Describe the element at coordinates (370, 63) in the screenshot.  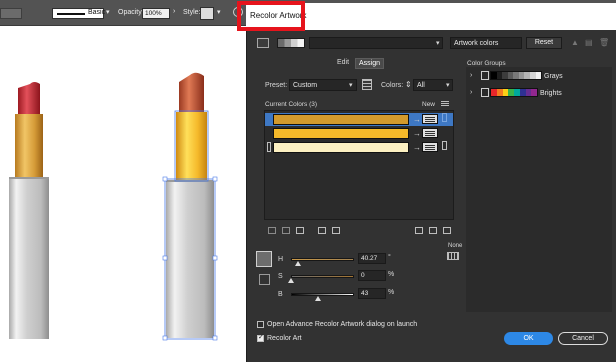
I see `tab-assign: Assign` at that location.